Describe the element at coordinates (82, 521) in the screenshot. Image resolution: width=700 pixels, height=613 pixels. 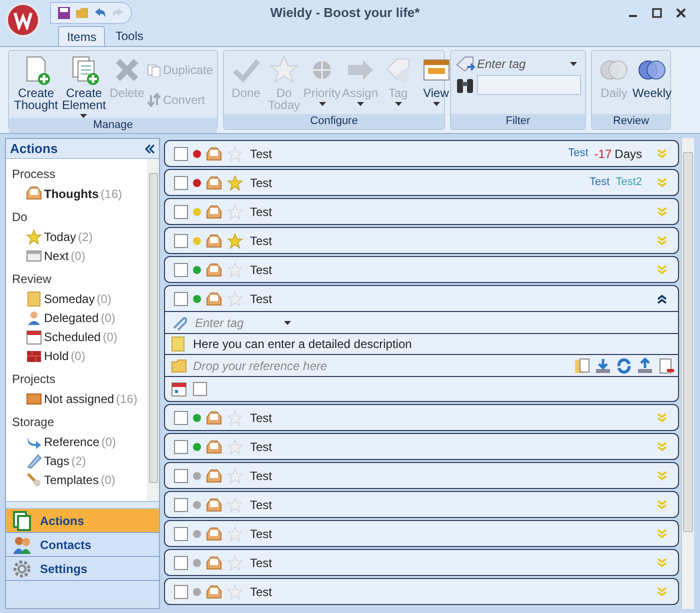
I see `nav-button: Actions` at that location.